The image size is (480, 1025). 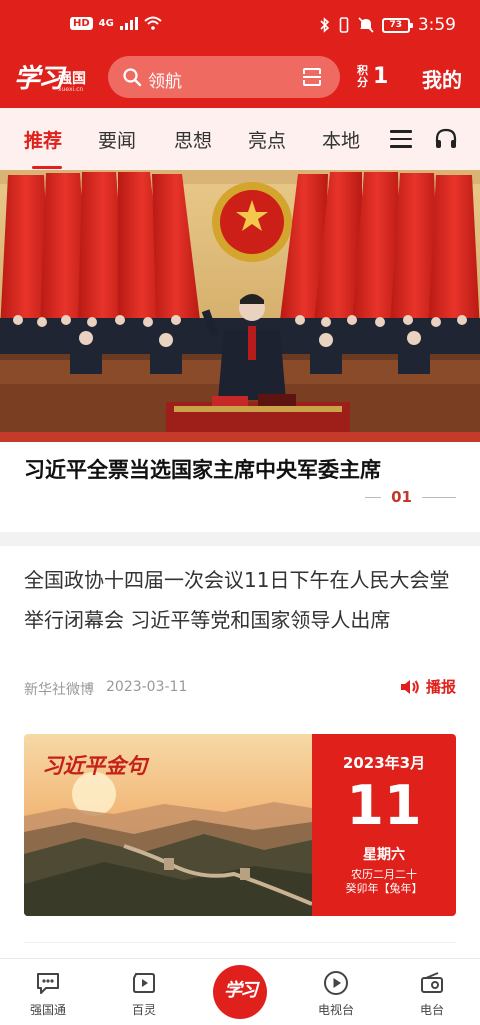 What do you see at coordinates (436, 25) in the screenshot?
I see `status-time: 3:59` at bounding box center [436, 25].